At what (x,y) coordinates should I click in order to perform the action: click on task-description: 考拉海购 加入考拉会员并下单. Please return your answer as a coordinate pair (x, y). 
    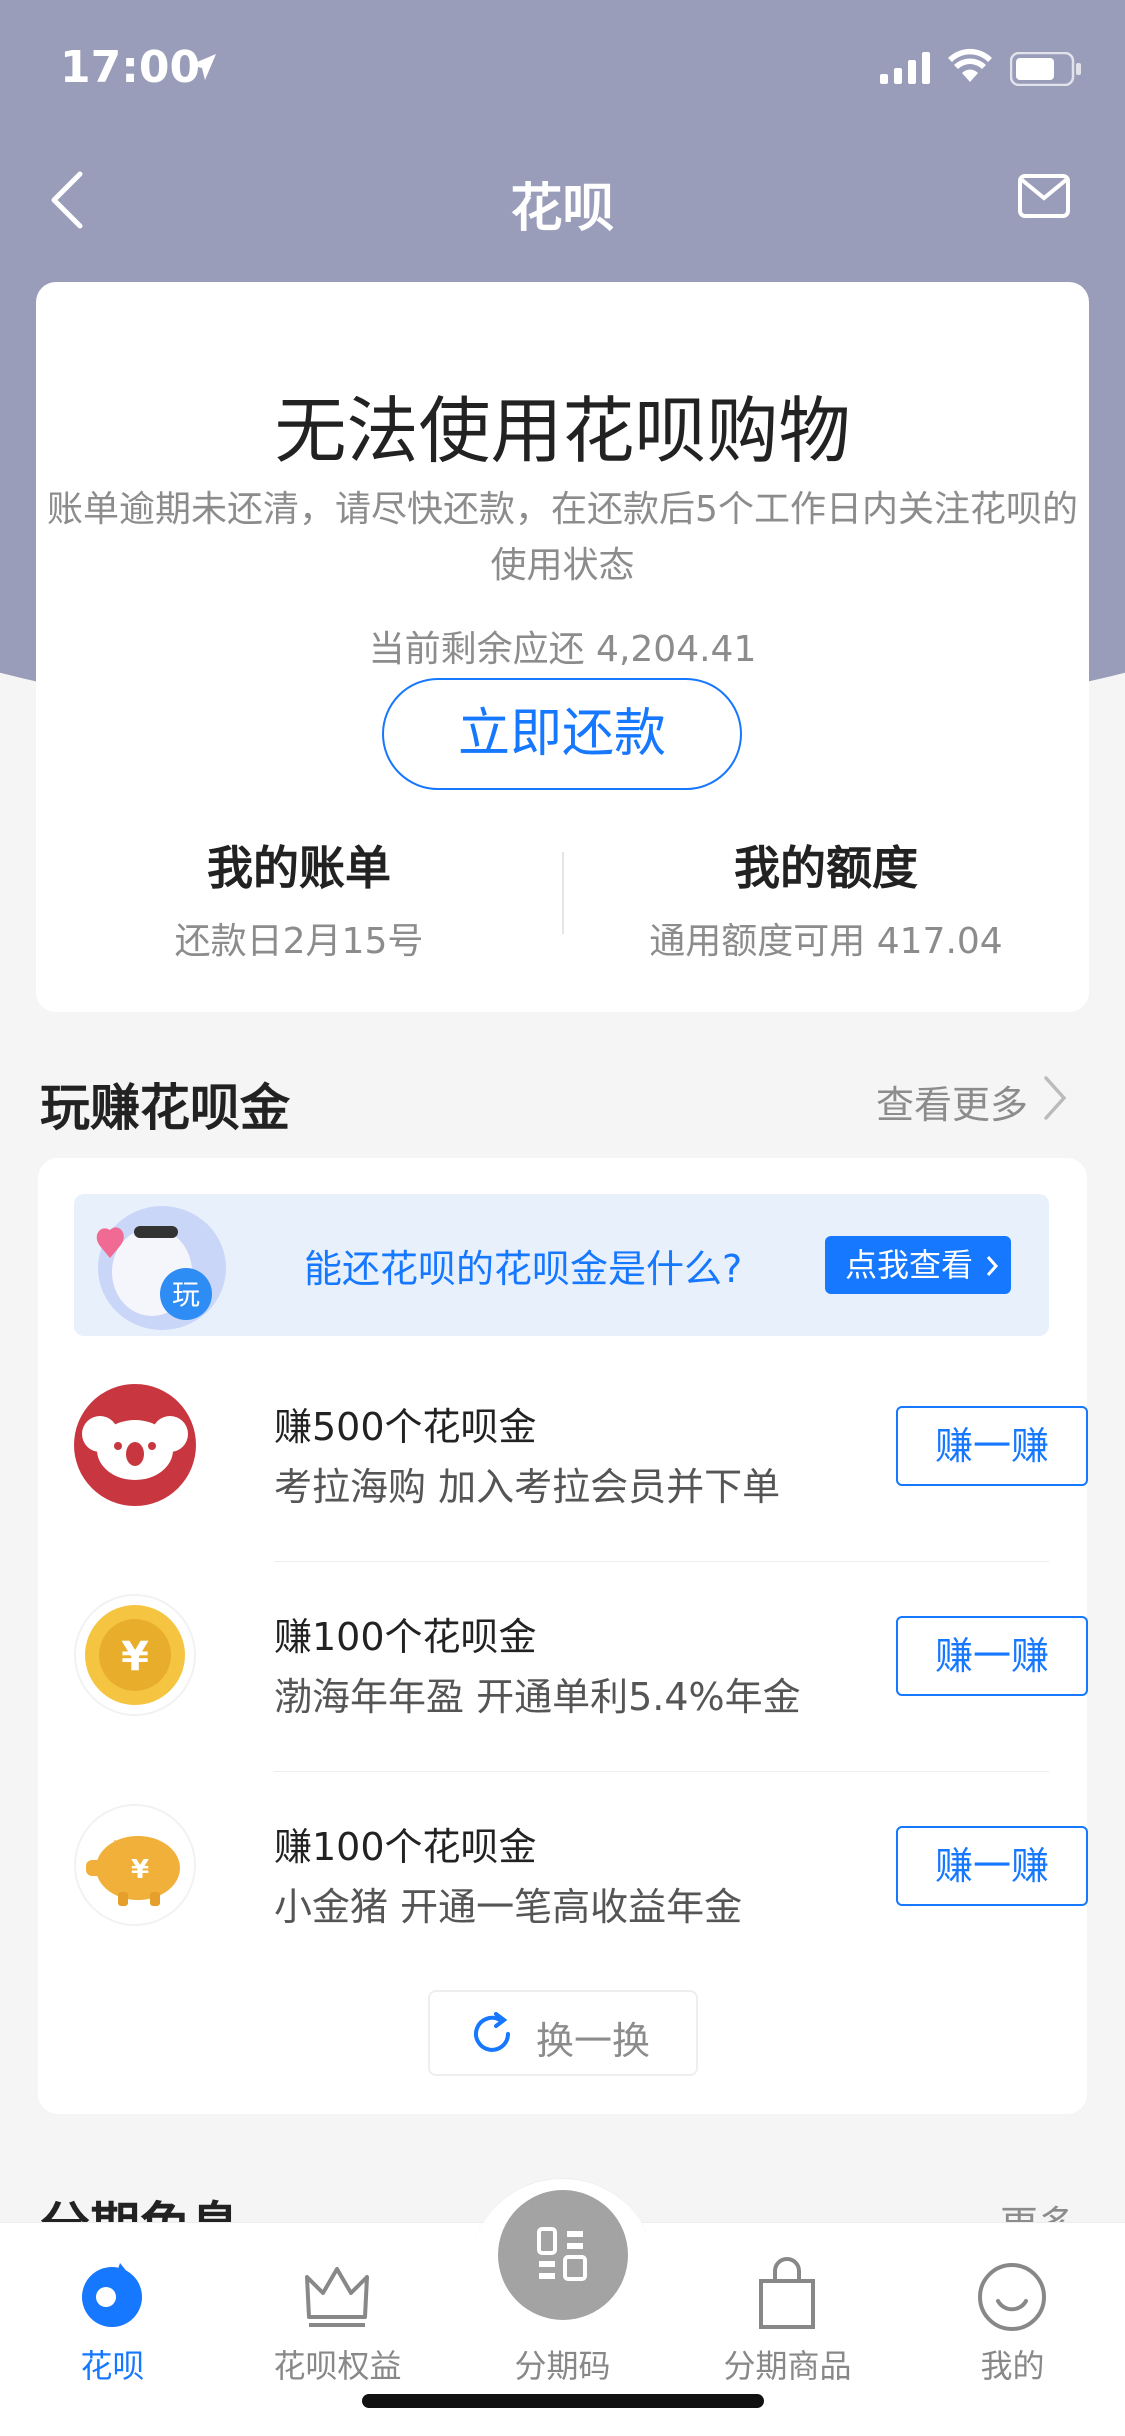
    Looking at the image, I should click on (527, 1487).